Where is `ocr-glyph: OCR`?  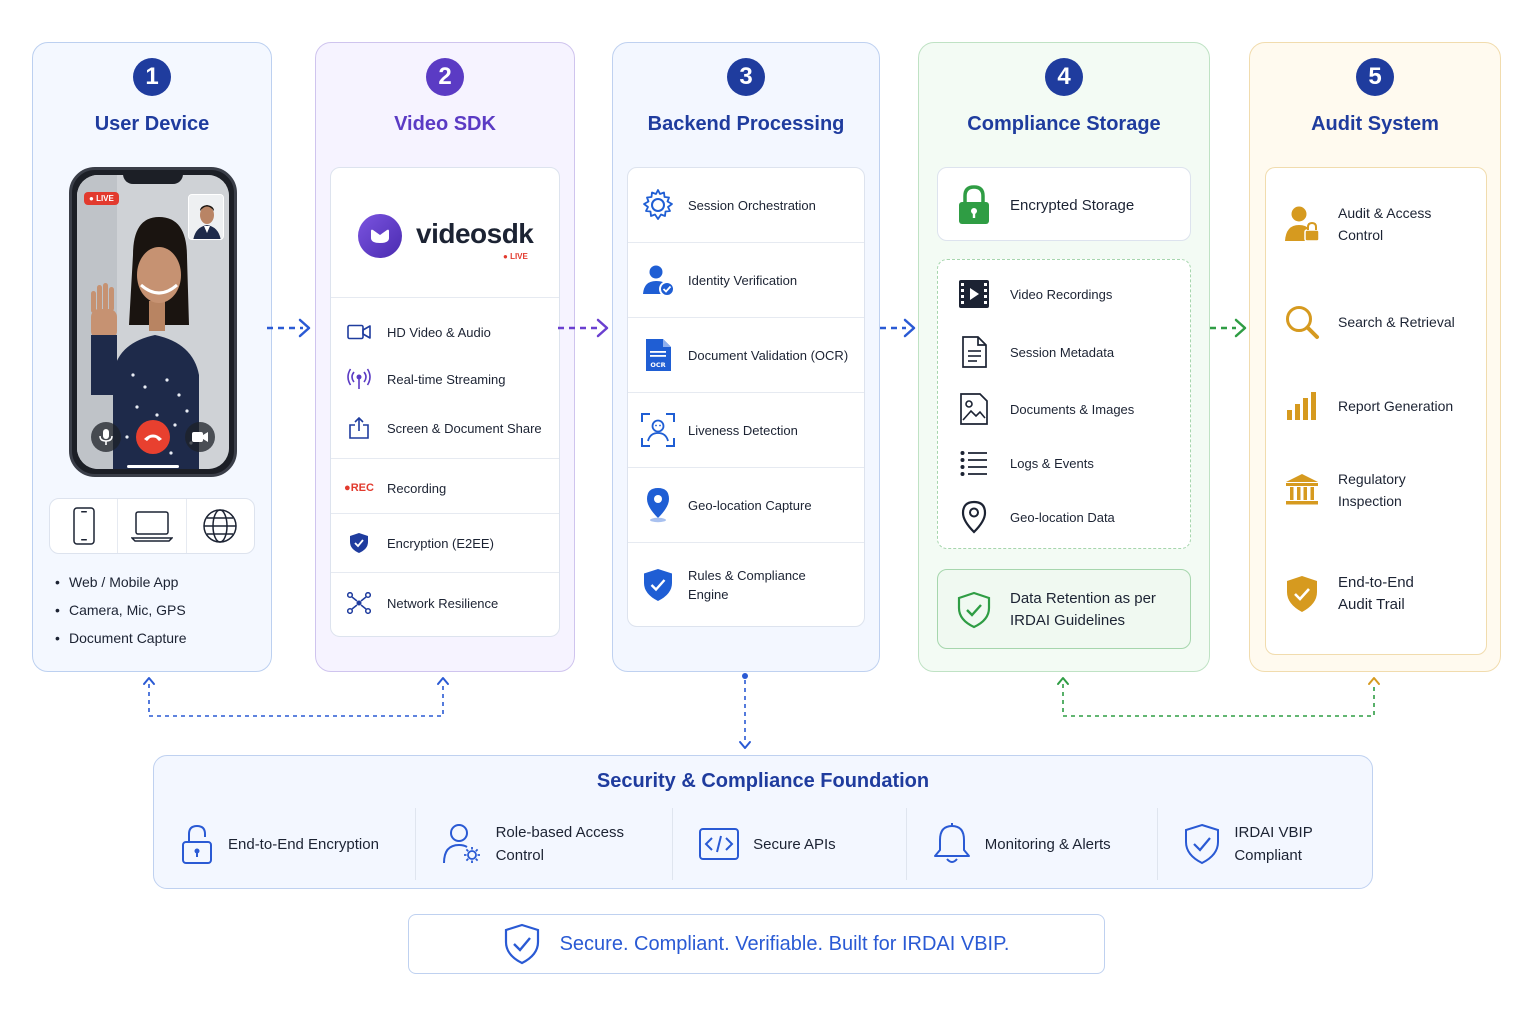 ocr-glyph: OCR is located at coordinates (657, 365).